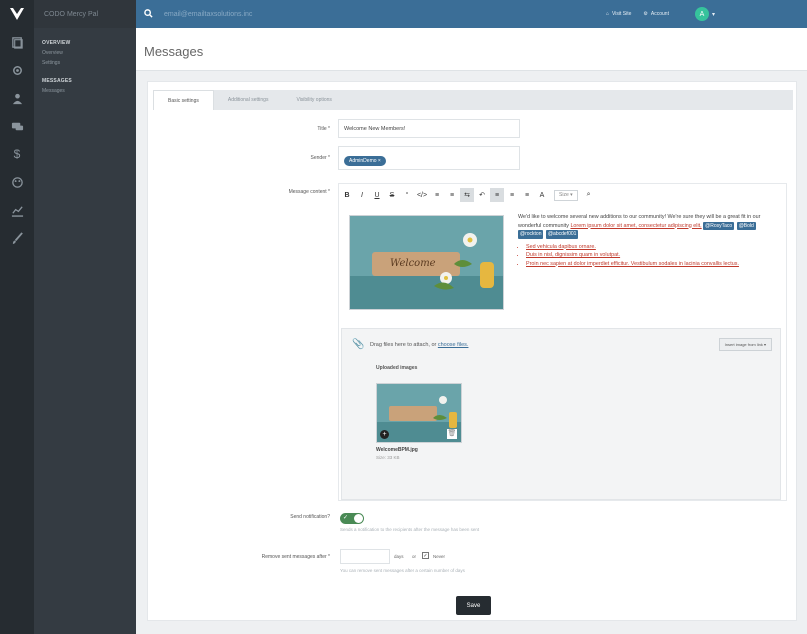  What do you see at coordinates (439, 556) in the screenshot?
I see `never-label: Never` at bounding box center [439, 556].